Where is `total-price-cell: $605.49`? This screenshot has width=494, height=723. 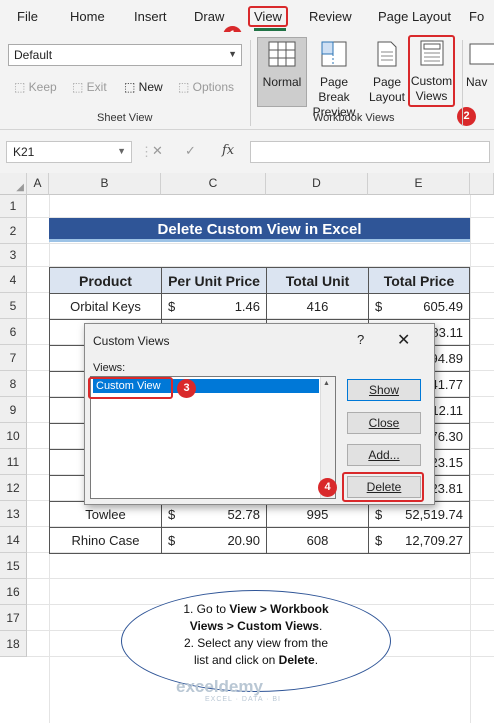 total-price-cell: $605.49 is located at coordinates (419, 306).